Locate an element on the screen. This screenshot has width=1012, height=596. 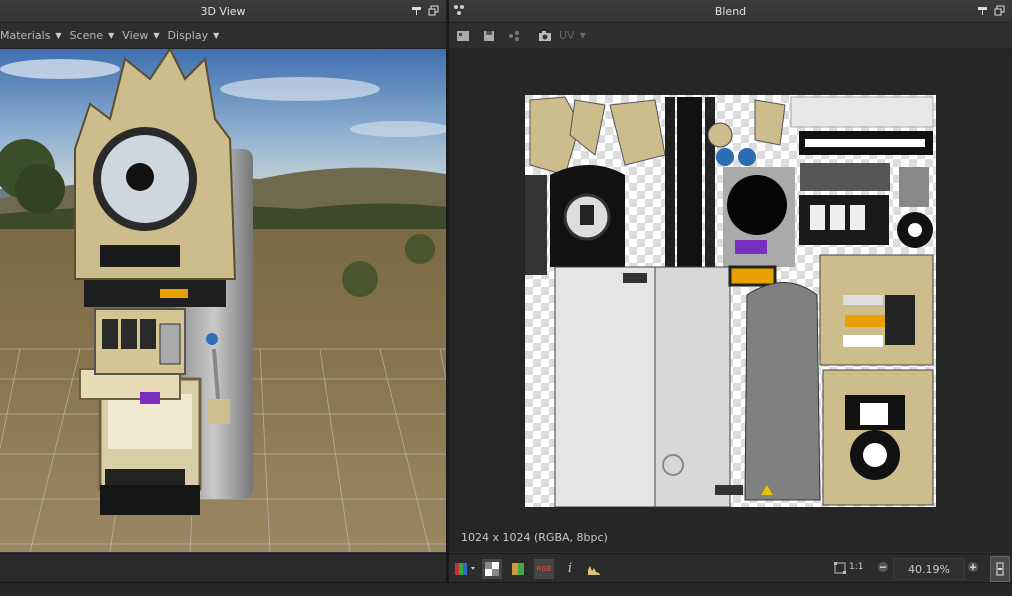
zoom-in-icon is located at coordinates (973, 568).